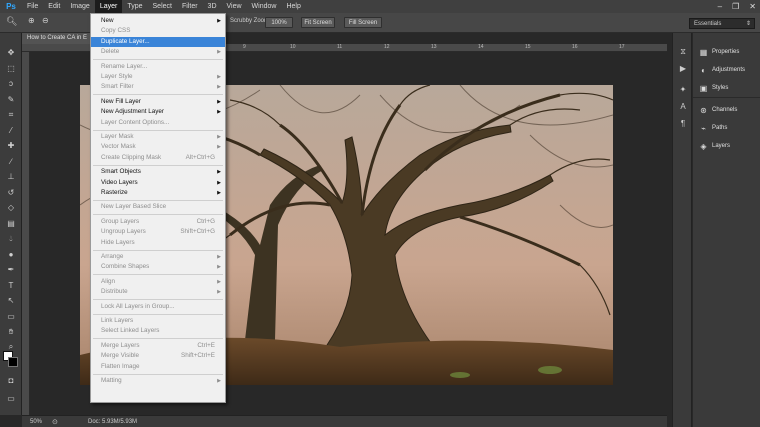 The width and height of the screenshot is (760, 427). I want to click on menu-item-video-layers: Video Layers ▶, so click(158, 183).